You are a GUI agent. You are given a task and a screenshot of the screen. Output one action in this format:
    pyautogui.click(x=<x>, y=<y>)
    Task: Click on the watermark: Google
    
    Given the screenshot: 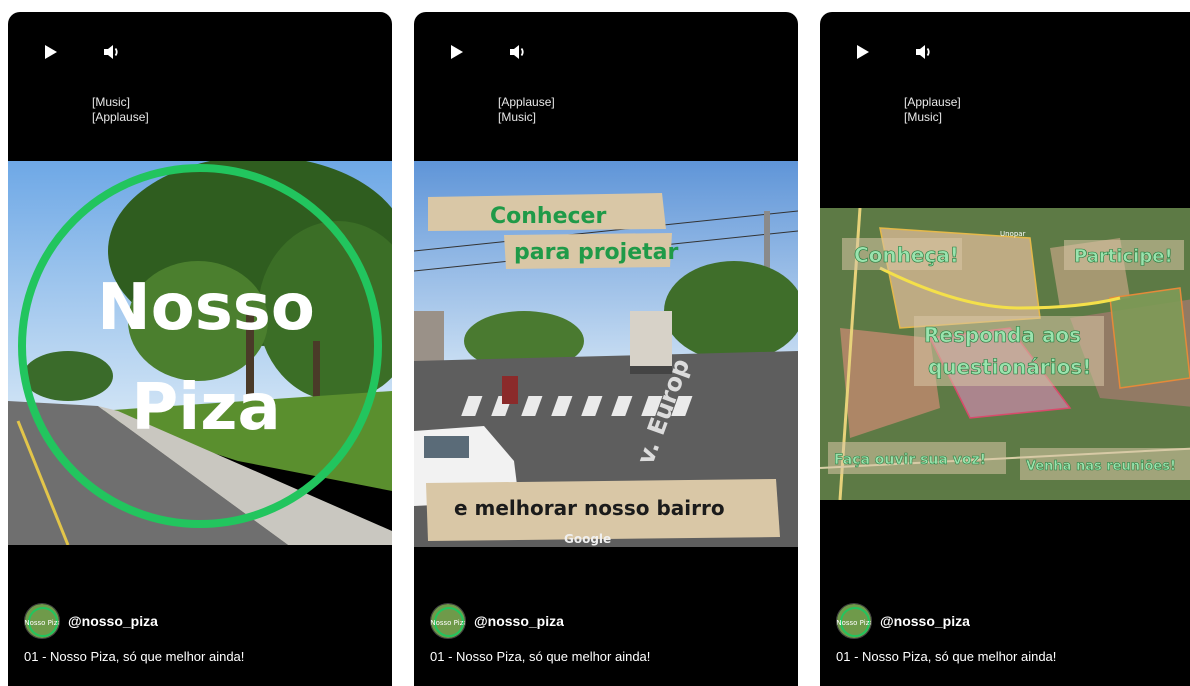 What is the action you would take?
    pyautogui.click(x=587, y=539)
    